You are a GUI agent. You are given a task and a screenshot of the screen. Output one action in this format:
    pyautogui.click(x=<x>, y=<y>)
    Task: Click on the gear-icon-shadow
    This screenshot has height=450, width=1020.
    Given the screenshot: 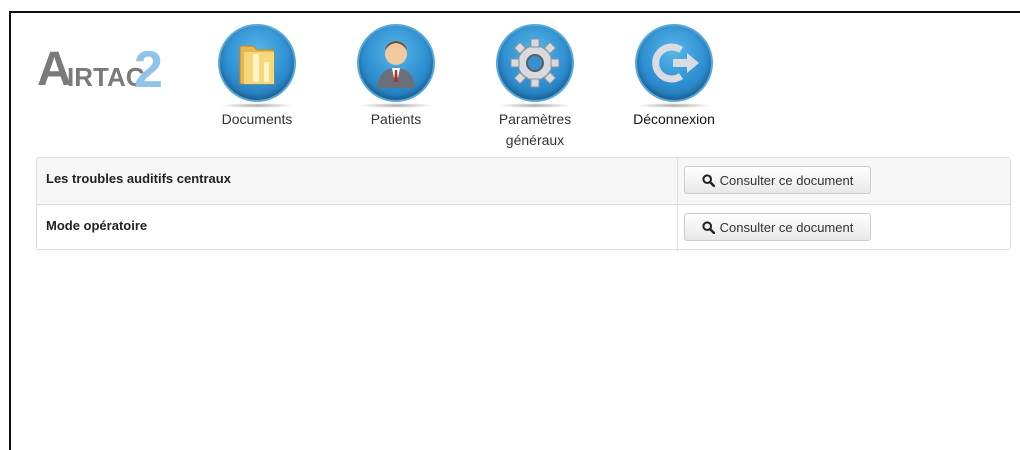 What is the action you would take?
    pyautogui.click(x=535, y=105)
    